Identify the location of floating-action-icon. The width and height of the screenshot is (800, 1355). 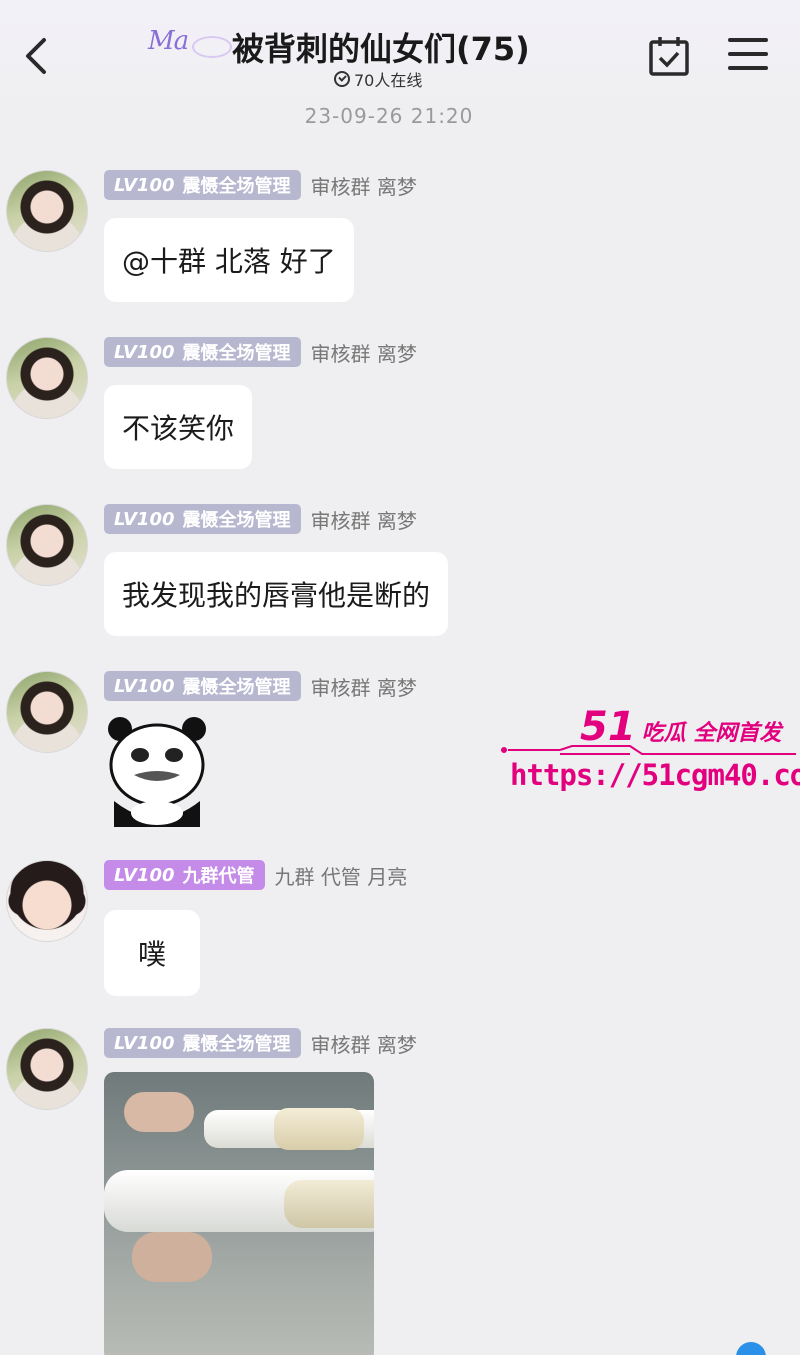
(751, 1348).